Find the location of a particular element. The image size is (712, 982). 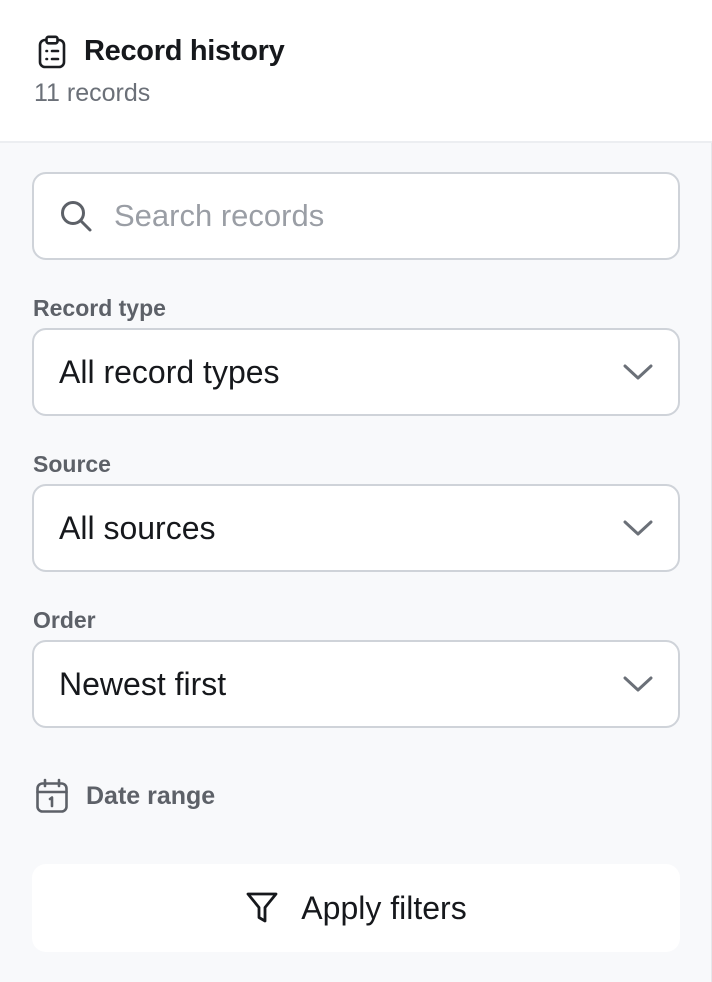

order-label: Order is located at coordinates (64, 620).